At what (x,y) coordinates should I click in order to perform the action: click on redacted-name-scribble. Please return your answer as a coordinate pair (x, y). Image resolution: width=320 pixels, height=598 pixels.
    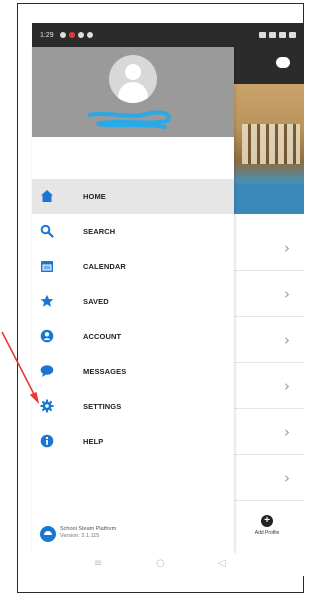
    Looking at the image, I should click on (129, 119).